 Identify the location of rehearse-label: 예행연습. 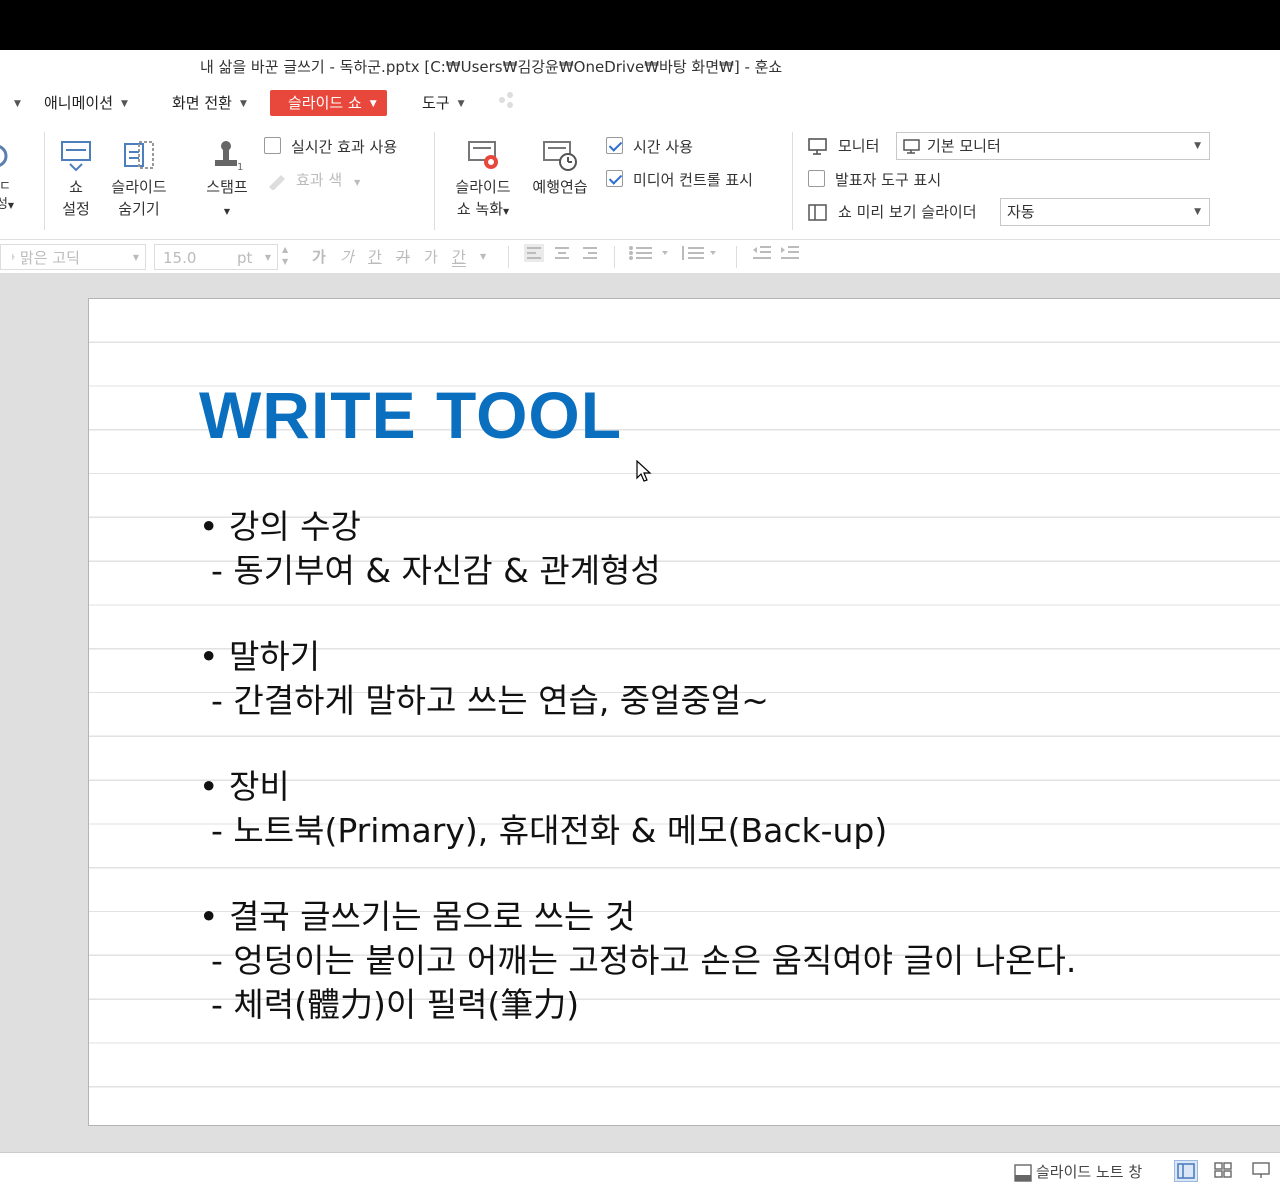
(560, 187).